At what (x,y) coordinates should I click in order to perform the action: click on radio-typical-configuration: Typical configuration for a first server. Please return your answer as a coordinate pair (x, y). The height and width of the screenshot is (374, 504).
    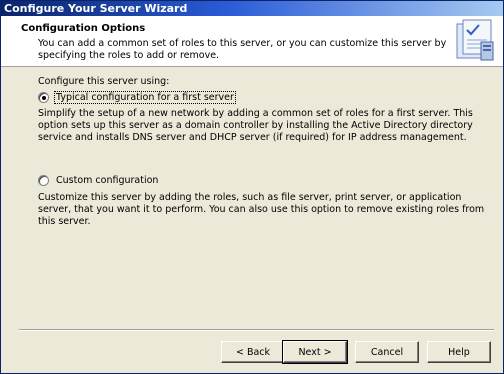
    Looking at the image, I should click on (137, 97).